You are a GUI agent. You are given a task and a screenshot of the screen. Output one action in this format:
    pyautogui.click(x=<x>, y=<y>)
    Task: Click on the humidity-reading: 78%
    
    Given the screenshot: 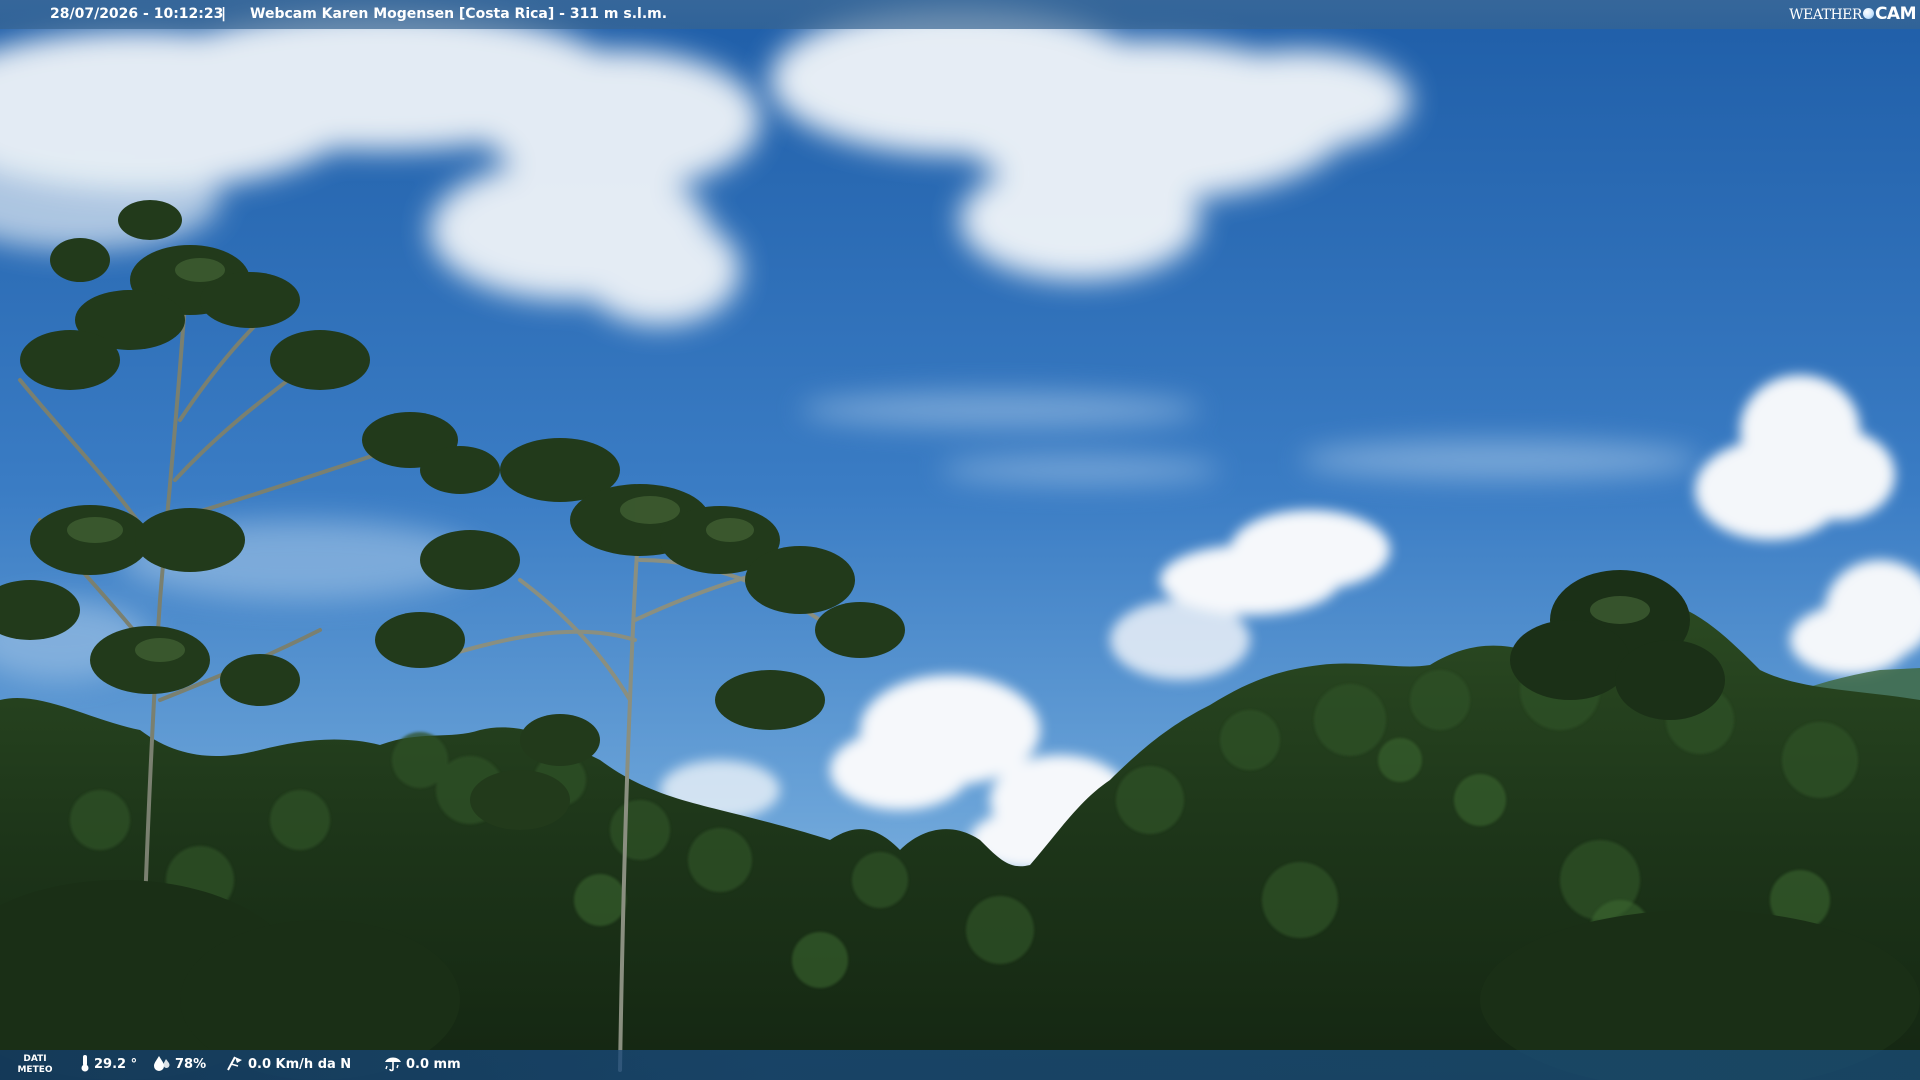 What is the action you would take?
    pyautogui.click(x=179, y=1065)
    